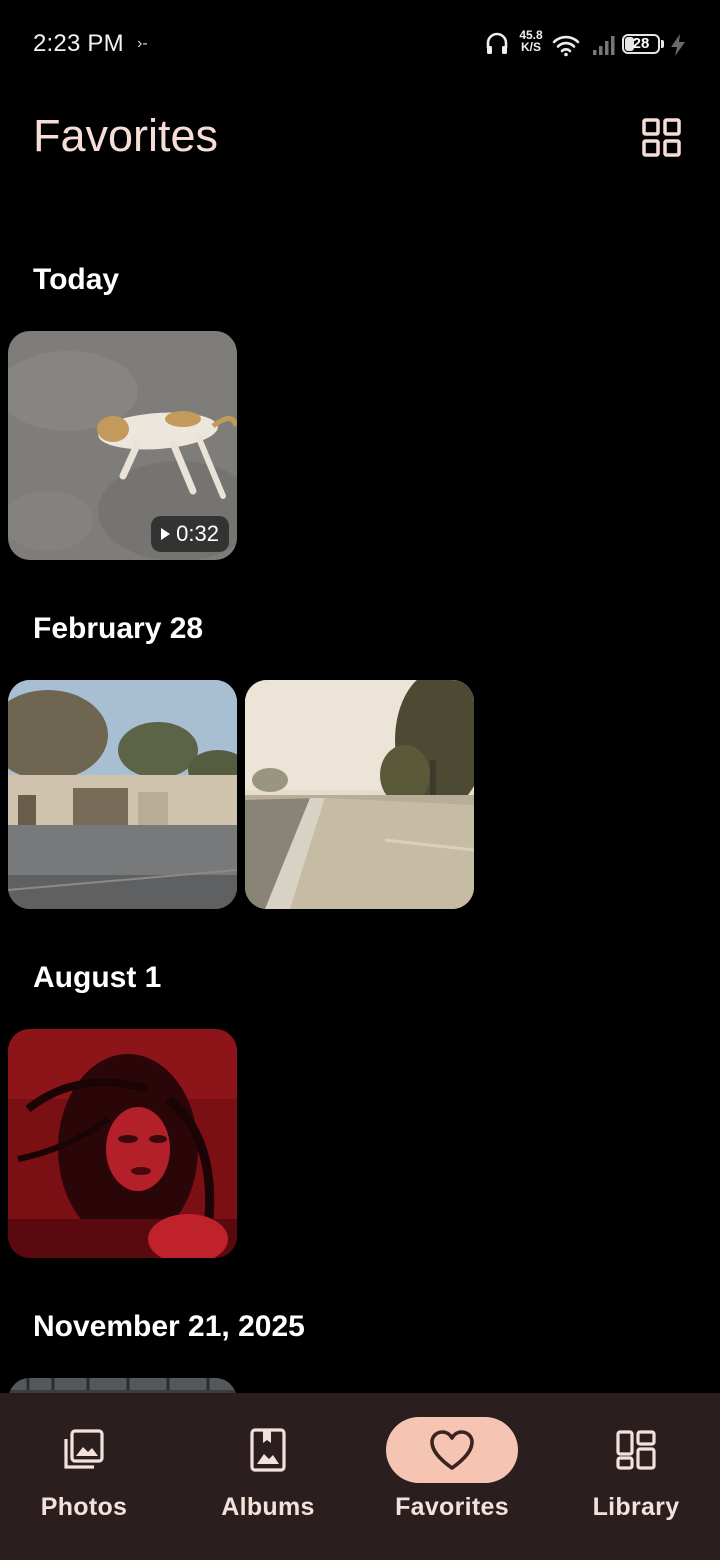  I want to click on heart-icon, so click(452, 1450).